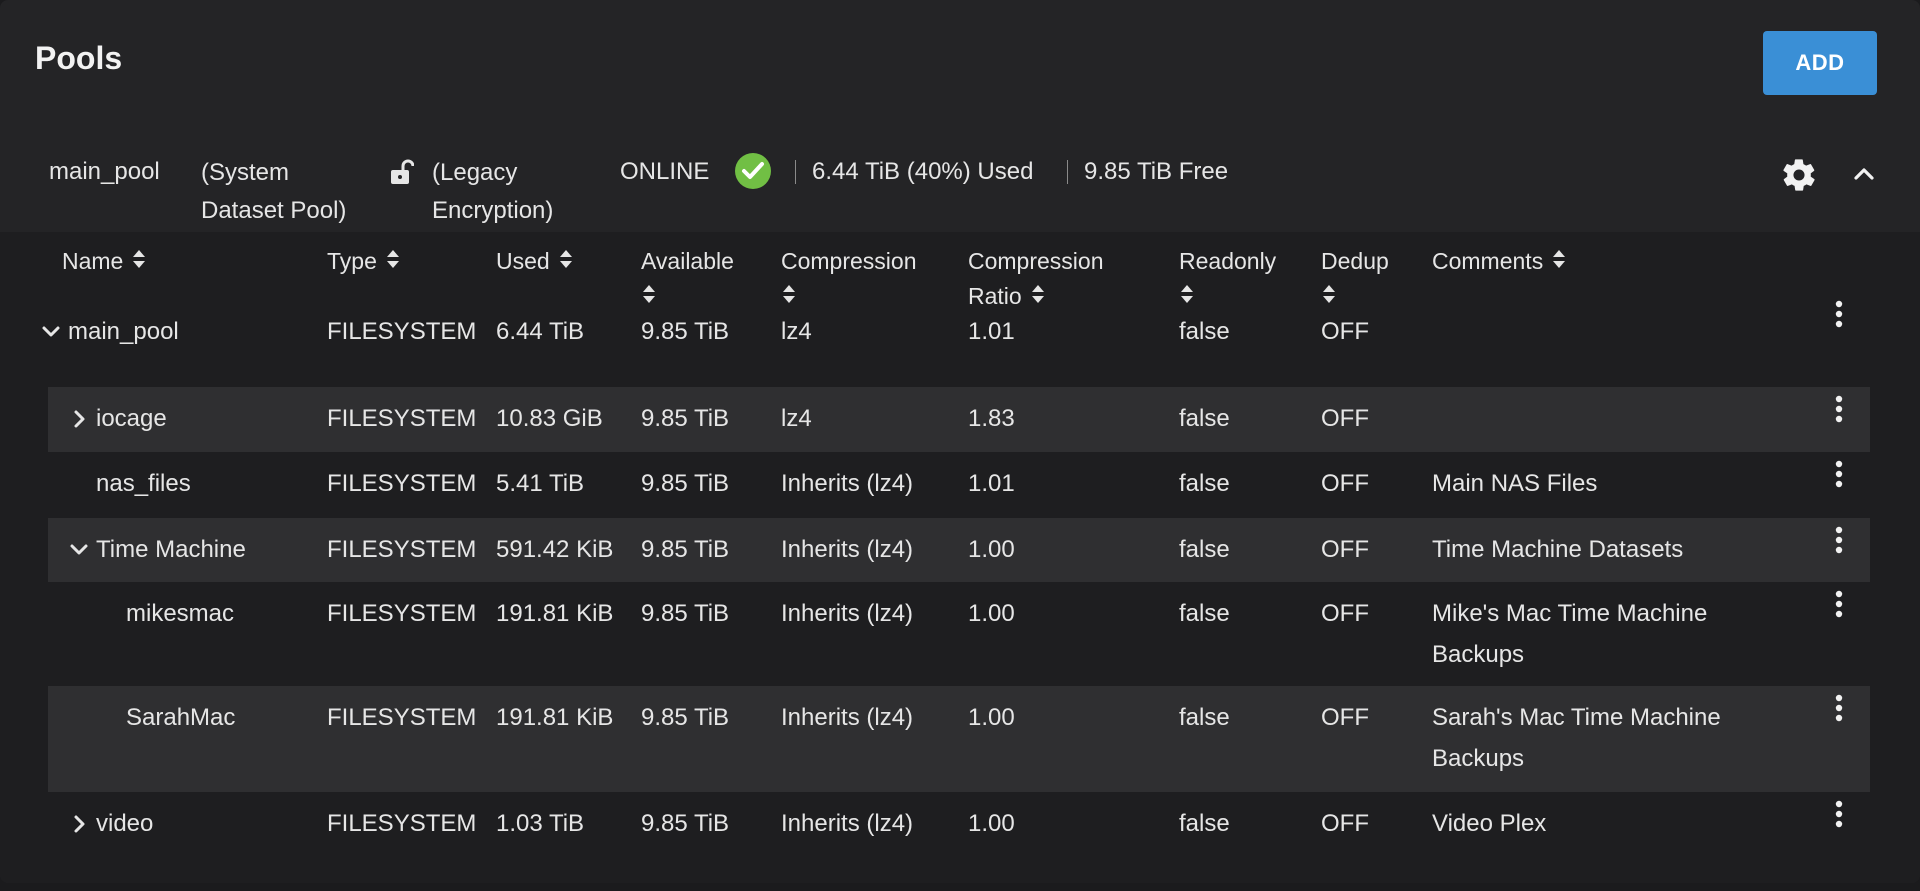 The image size is (1920, 891). What do you see at coordinates (123, 331) in the screenshot?
I see `cell-name: main_pool` at bounding box center [123, 331].